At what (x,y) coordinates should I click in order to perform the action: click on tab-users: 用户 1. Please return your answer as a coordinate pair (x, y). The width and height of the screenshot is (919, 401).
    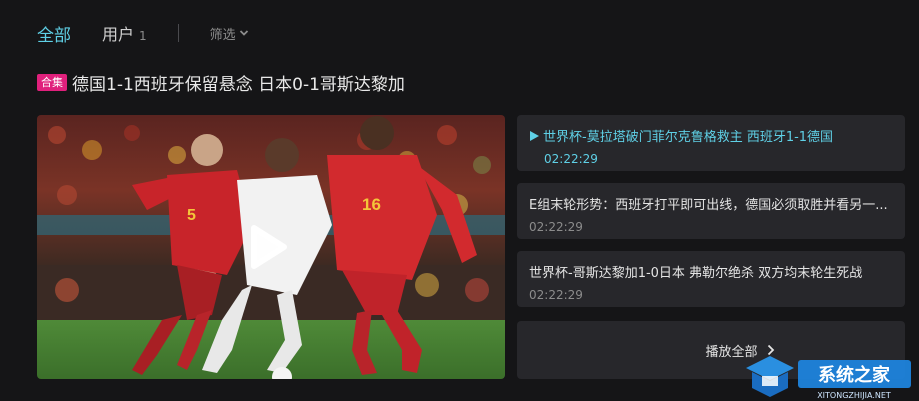
    Looking at the image, I should click on (124, 33).